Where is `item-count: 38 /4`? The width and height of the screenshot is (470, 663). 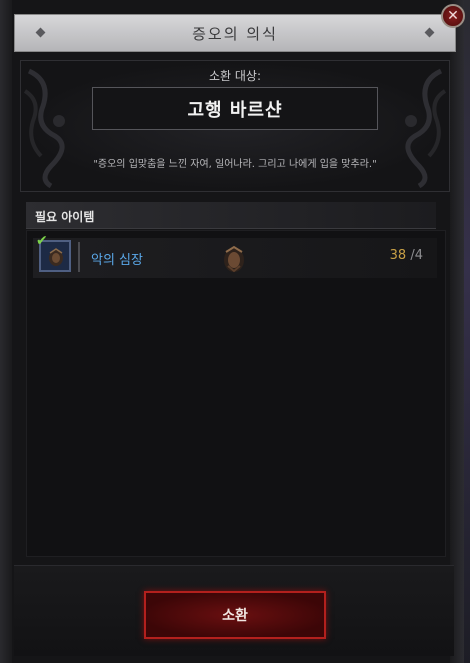
item-count: 38 /4 is located at coordinates (406, 255).